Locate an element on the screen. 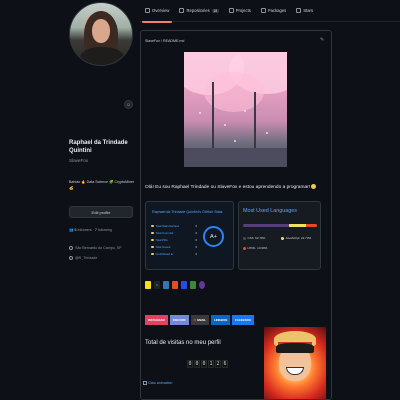 The height and width of the screenshot is (400, 400). stat-row: Total PRs: 0 is located at coordinates (174, 240).